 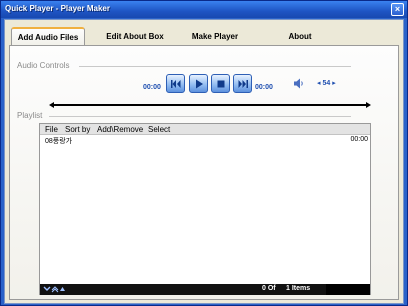 I want to click on track-duration: 00:00, so click(x=359, y=139).